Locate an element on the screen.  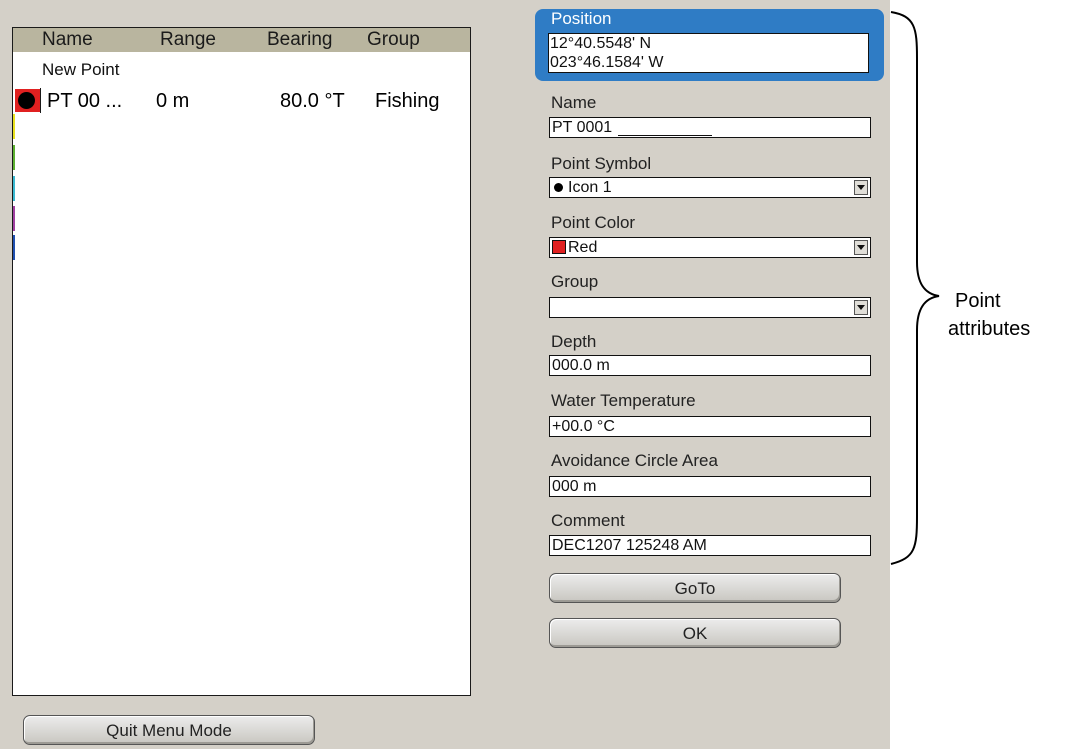
annotation-attributes: attributes is located at coordinates (989, 329).